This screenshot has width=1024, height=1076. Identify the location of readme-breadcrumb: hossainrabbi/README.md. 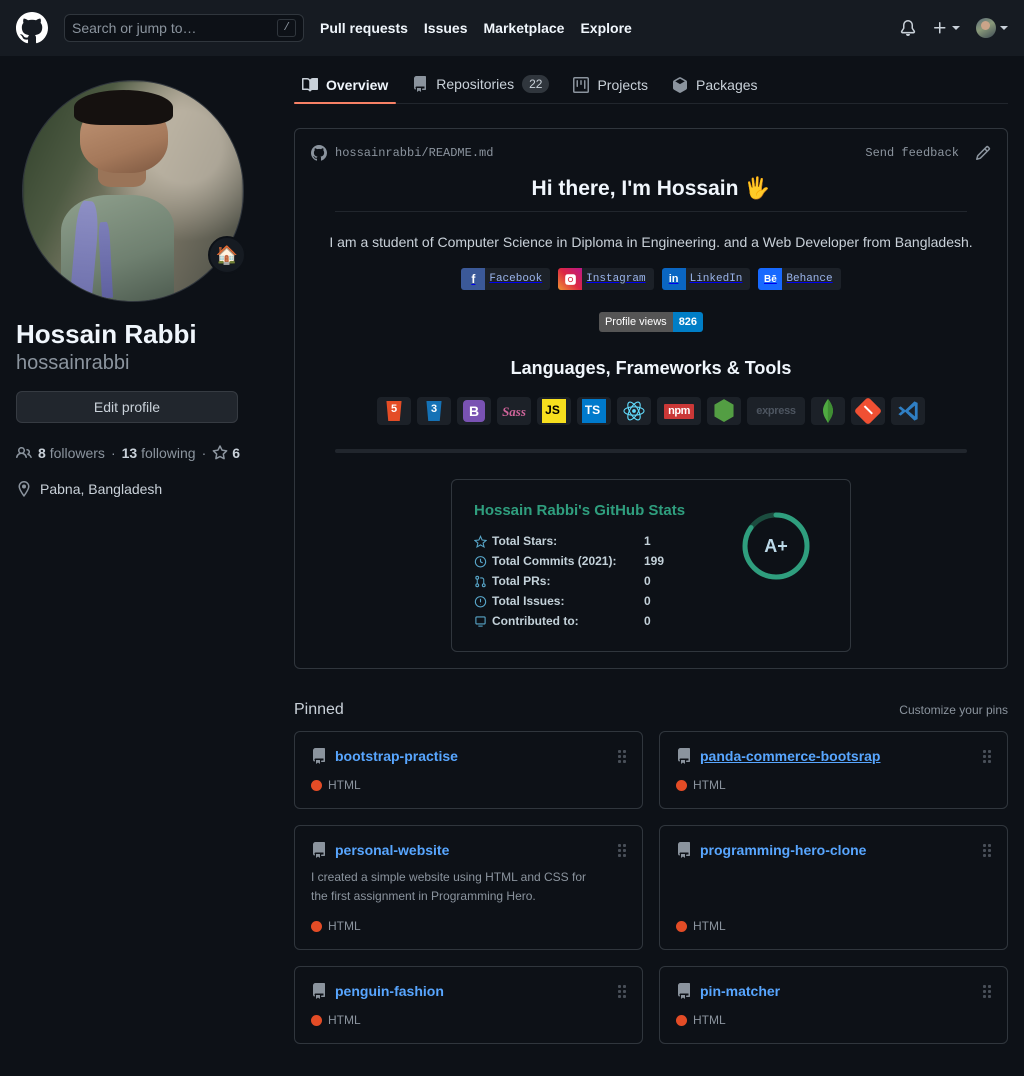
(414, 153).